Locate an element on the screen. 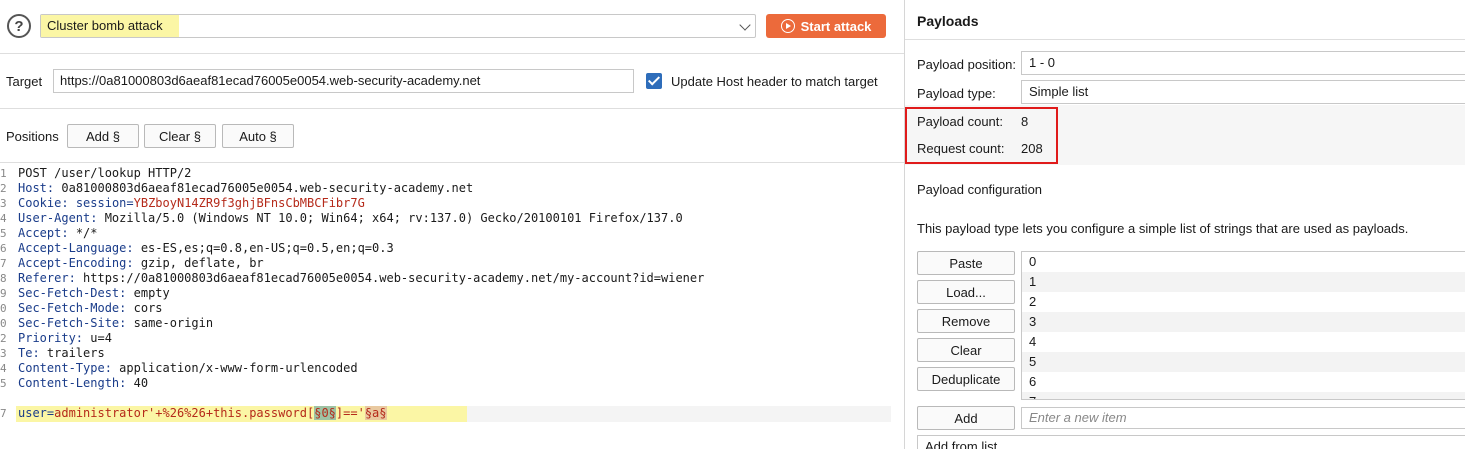 The height and width of the screenshot is (449, 1465). auto-marker-button: Auto § is located at coordinates (258, 136).